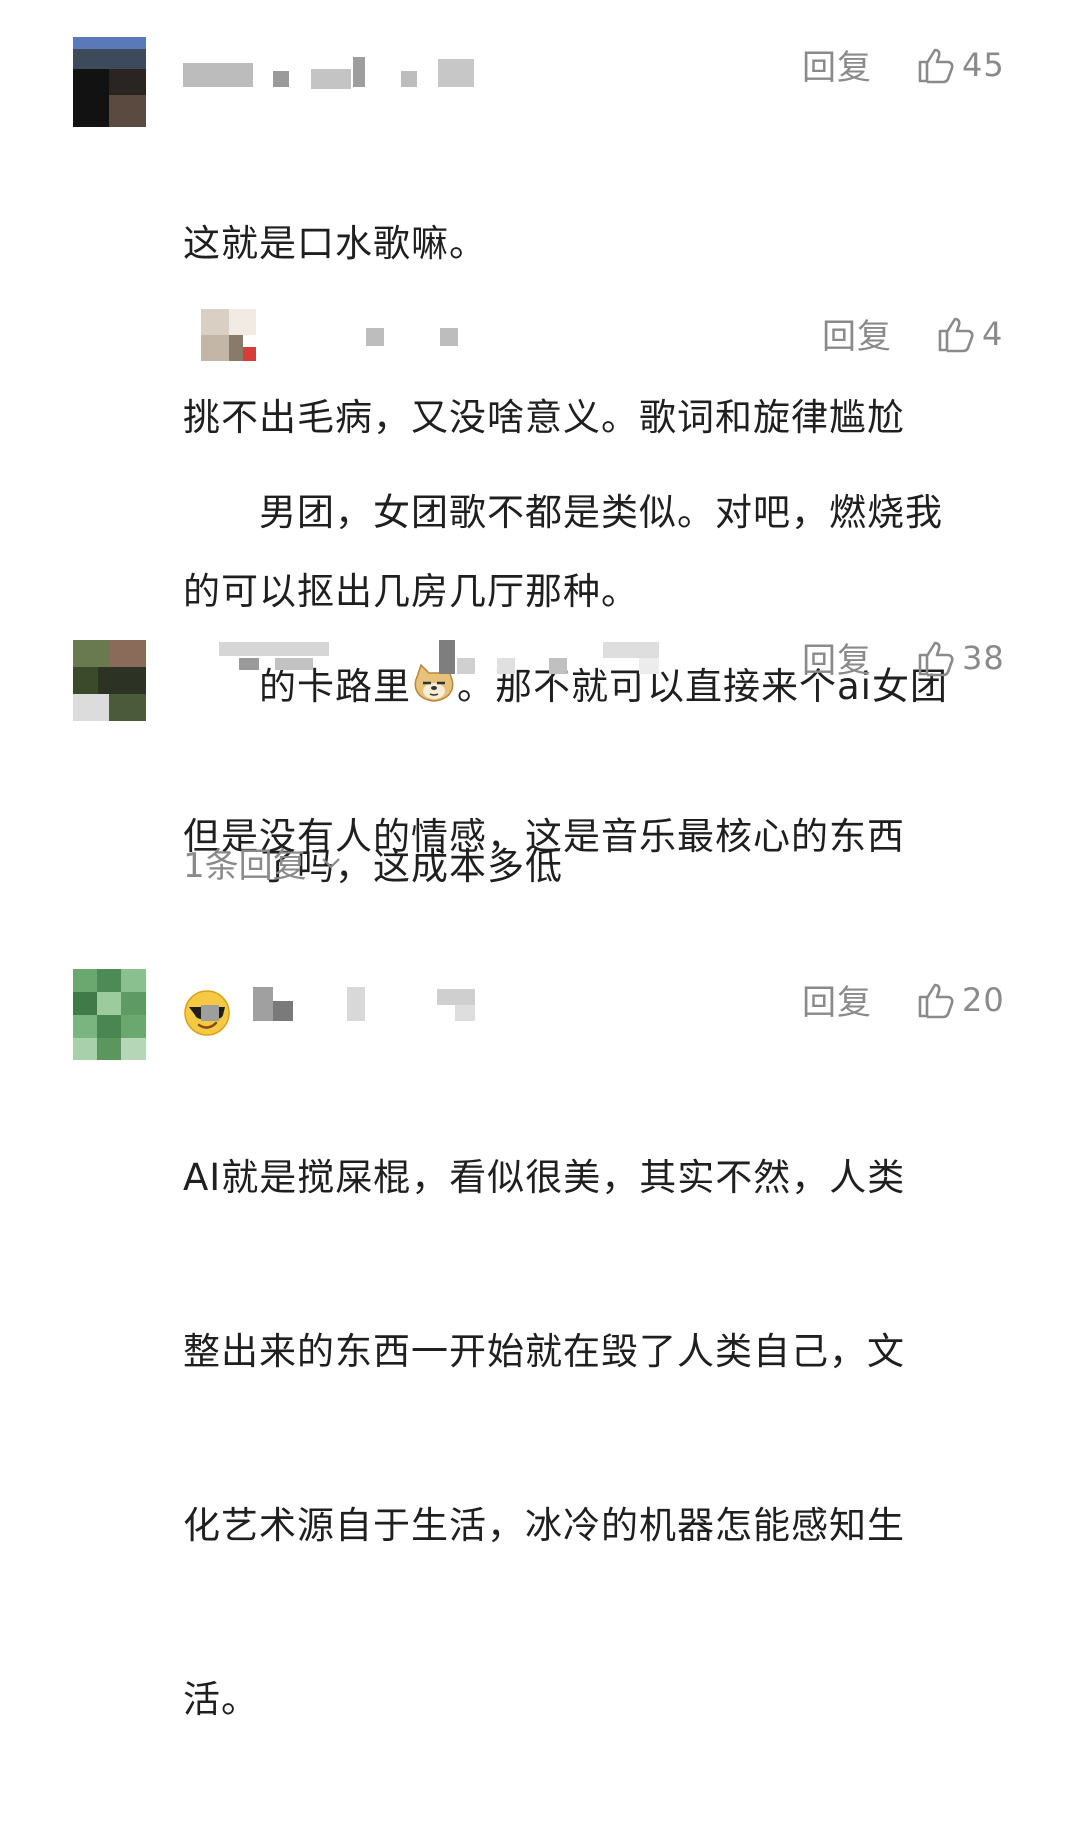  What do you see at coordinates (960, 1000) in the screenshot?
I see `like-button: 20` at bounding box center [960, 1000].